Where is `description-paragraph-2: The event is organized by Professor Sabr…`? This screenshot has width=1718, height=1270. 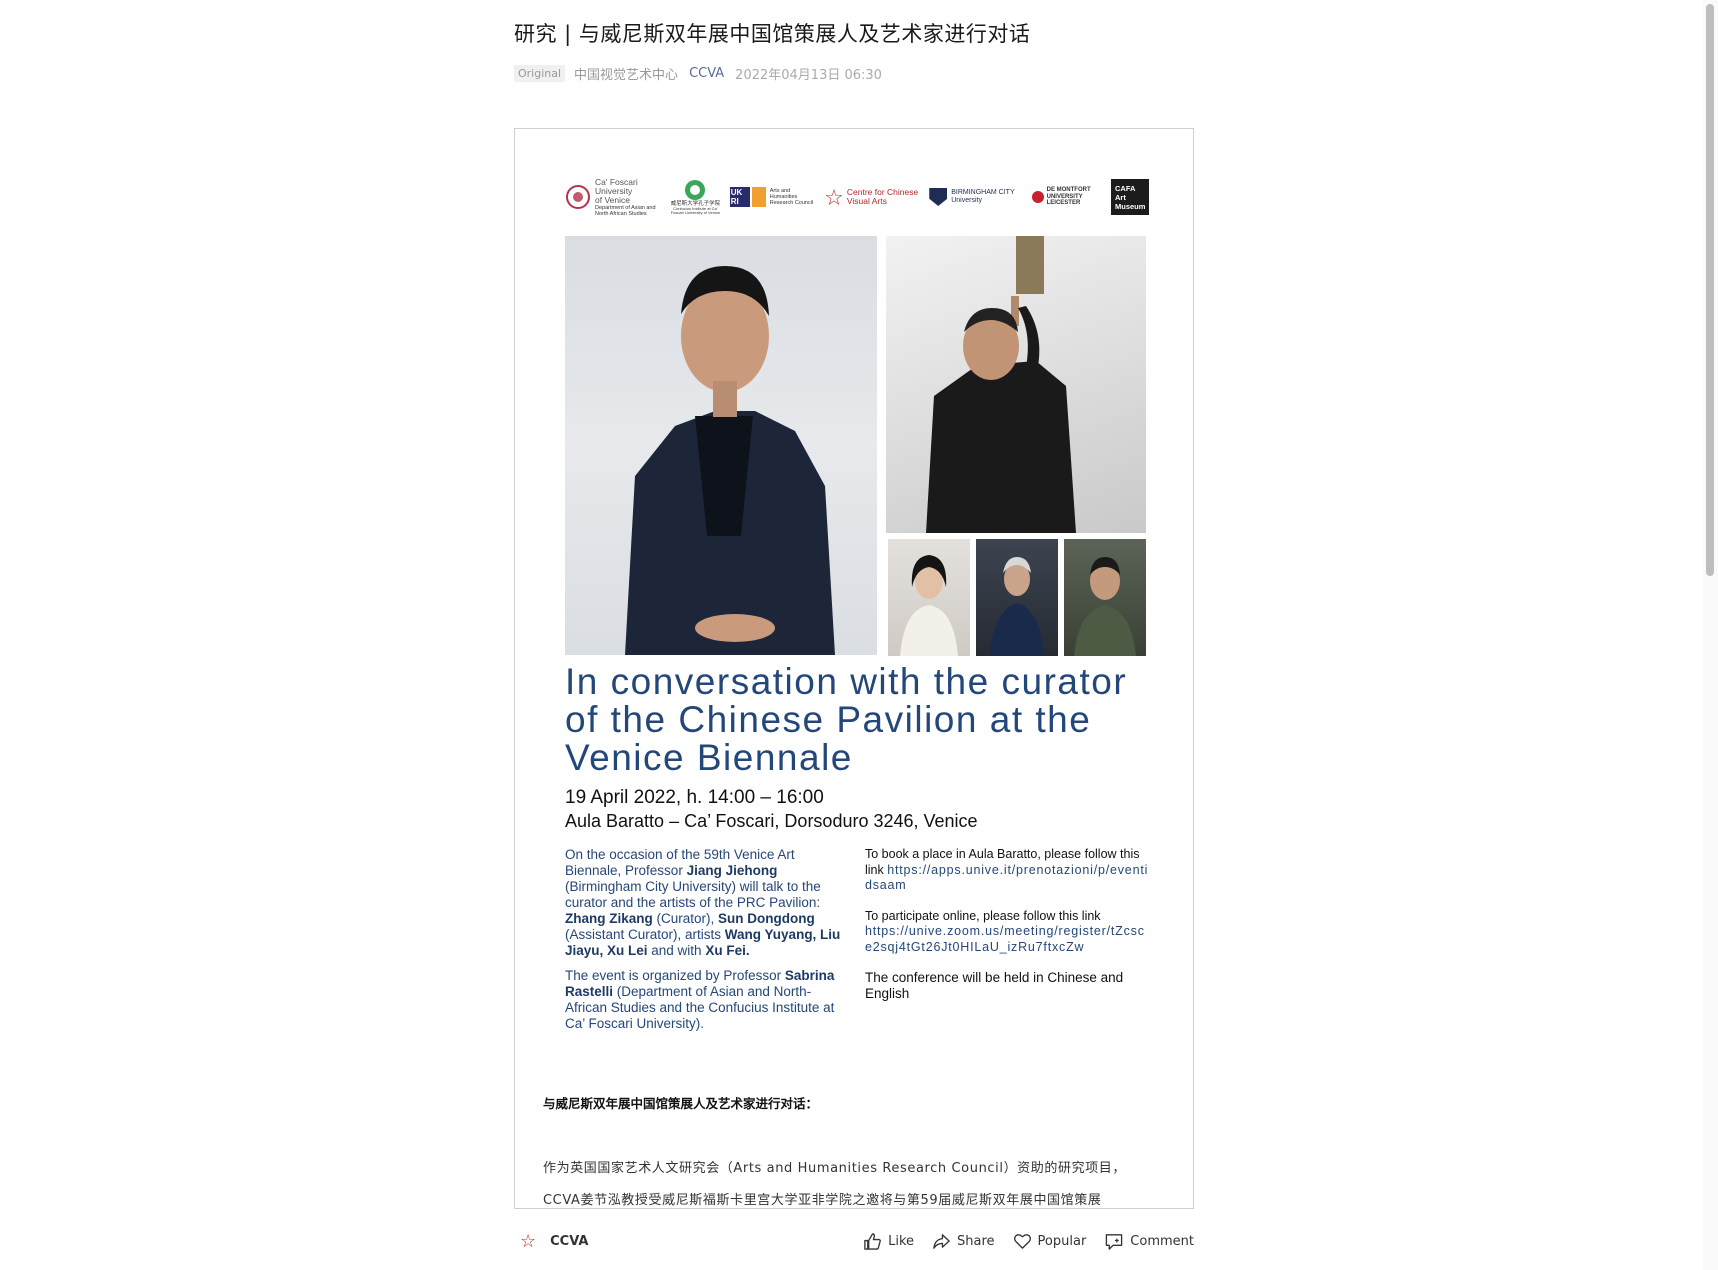 description-paragraph-2: The event is organized by Professor Sabr… is located at coordinates (700, 999).